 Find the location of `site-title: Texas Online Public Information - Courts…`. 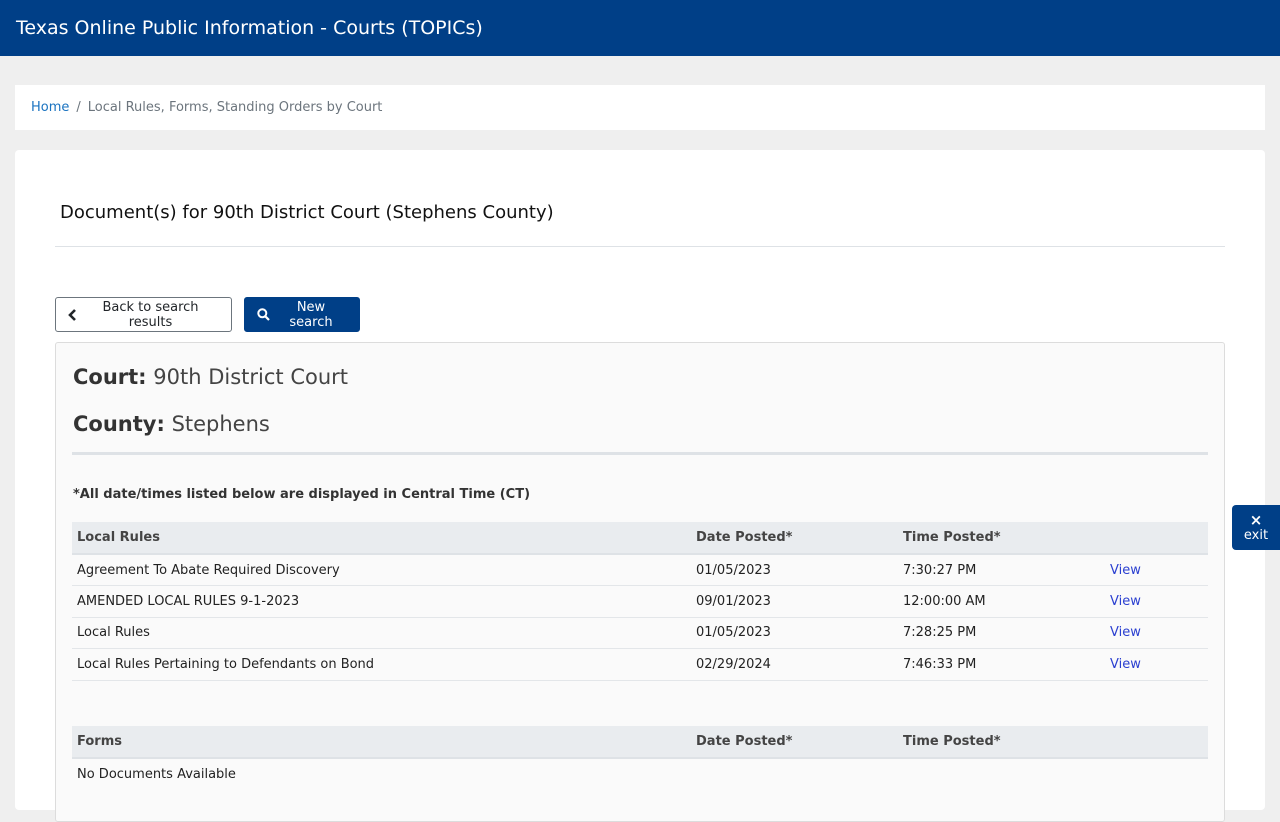

site-title: Texas Online Public Information - Courts… is located at coordinates (249, 28).